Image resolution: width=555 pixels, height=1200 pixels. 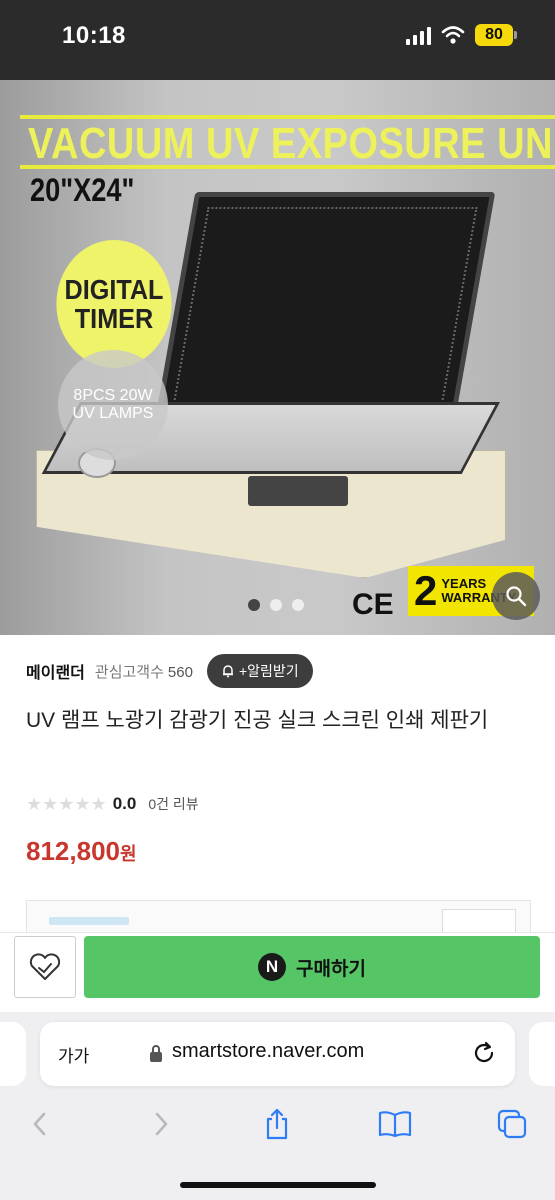 I want to click on rating-row: ★★★★★ 0.0 0건 리뷰, so click(x=112, y=804).